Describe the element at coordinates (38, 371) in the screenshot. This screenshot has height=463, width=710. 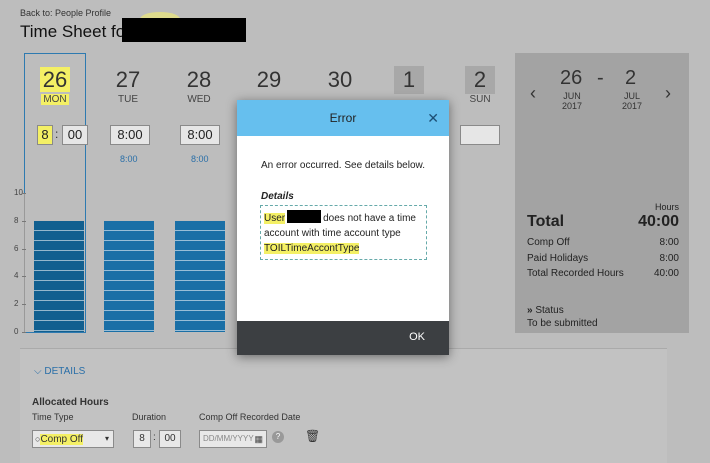
I see `chevron-down-icon: ⌵` at that location.